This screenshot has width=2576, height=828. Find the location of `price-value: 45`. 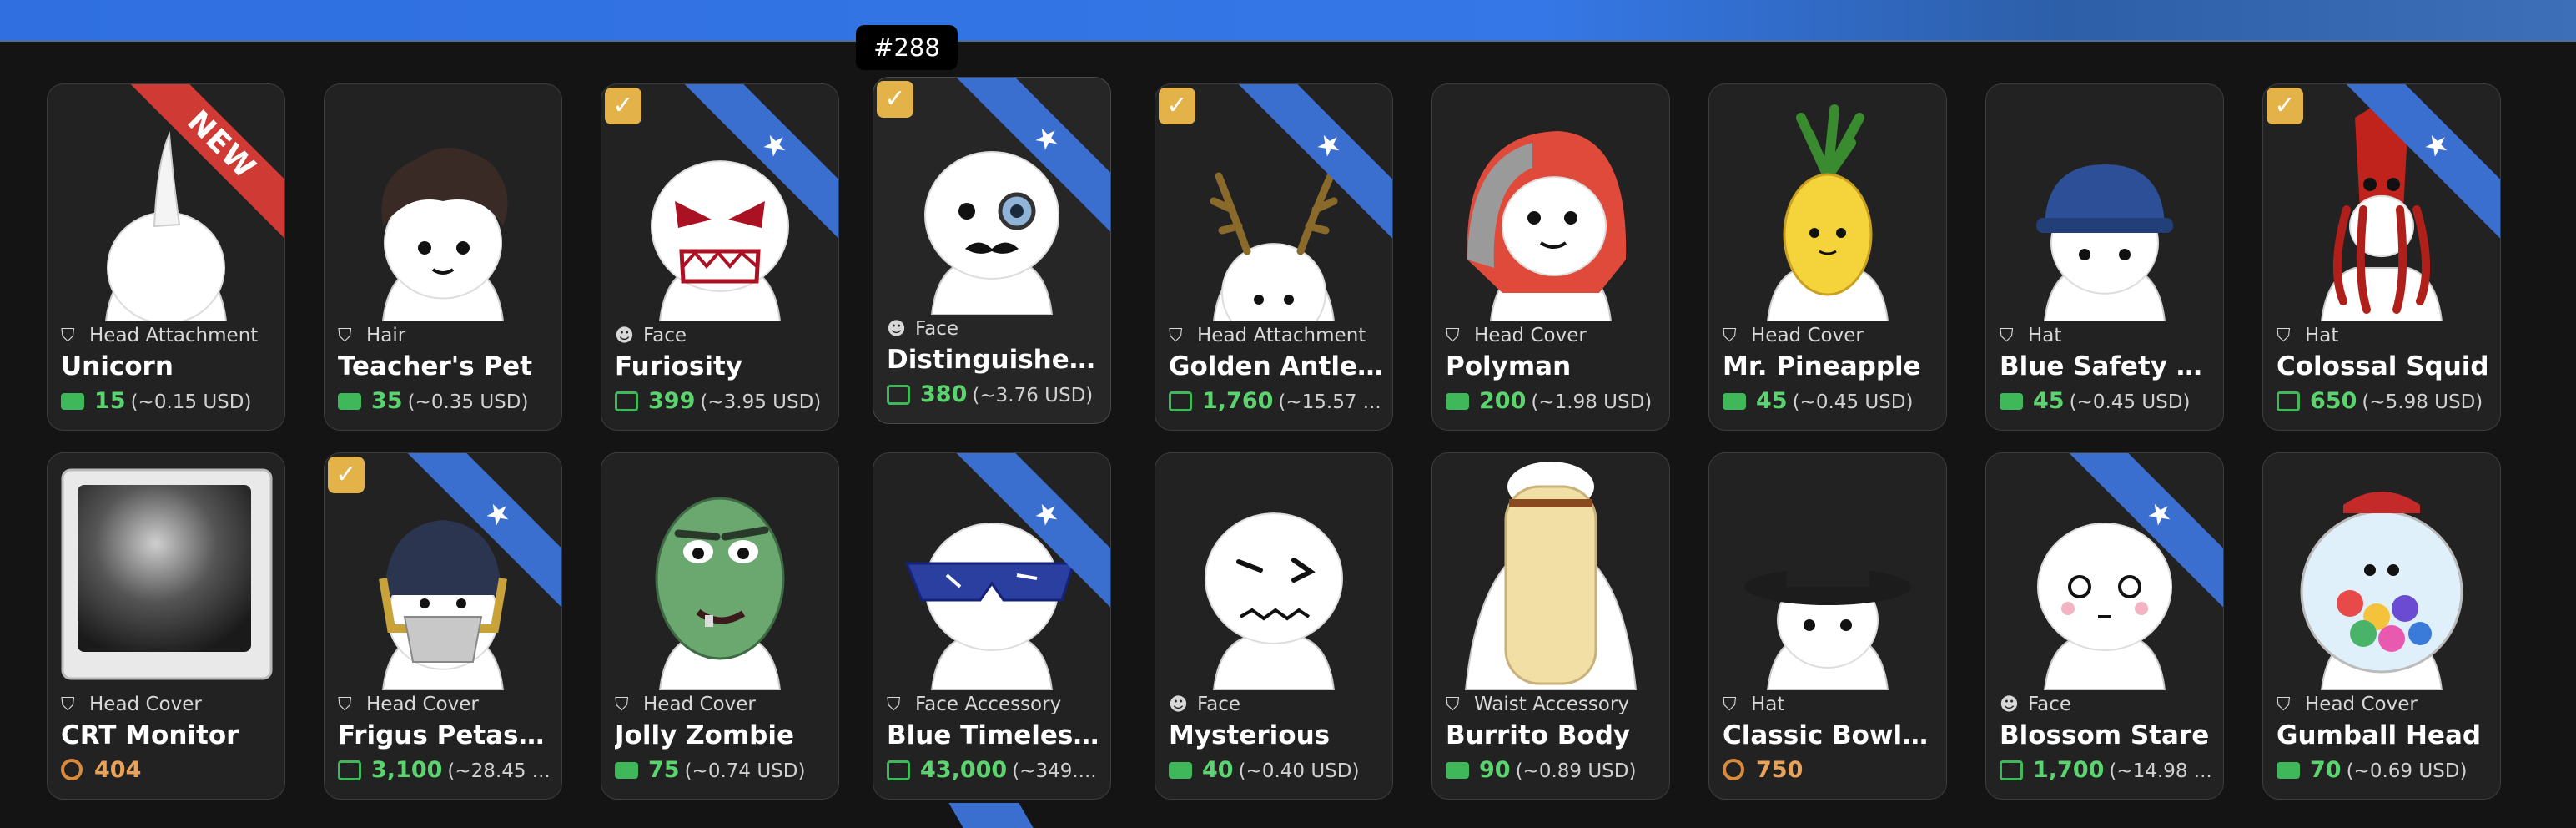

price-value: 45 is located at coordinates (2049, 401).